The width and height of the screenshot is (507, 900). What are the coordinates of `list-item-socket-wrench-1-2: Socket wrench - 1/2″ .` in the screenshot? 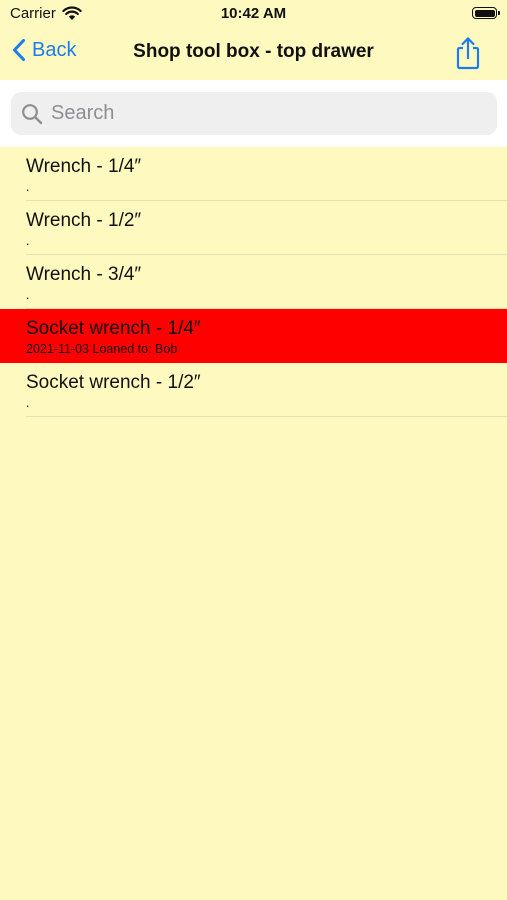 It's located at (253, 390).